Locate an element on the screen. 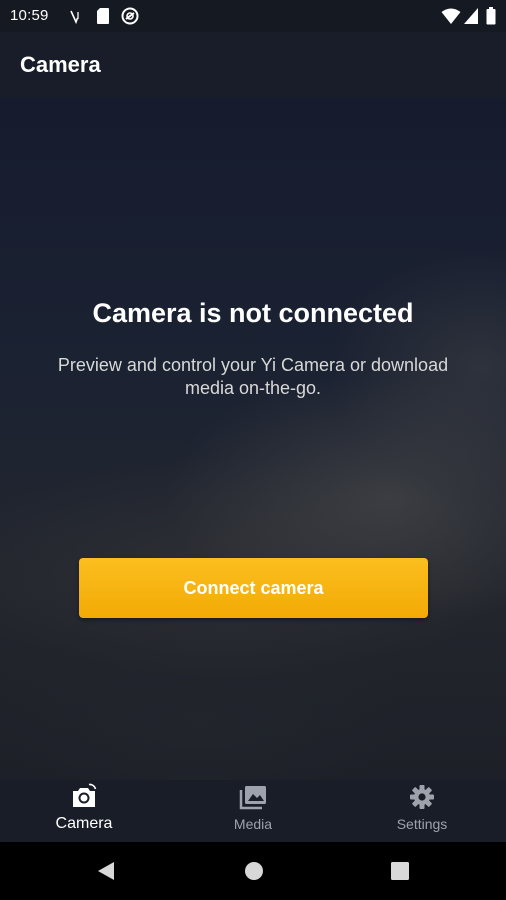  gear-icon is located at coordinates (422, 799).